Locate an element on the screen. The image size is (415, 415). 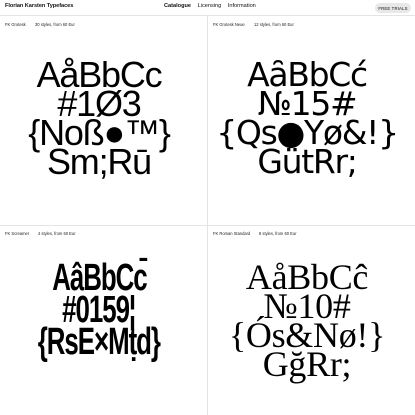
nav-information: Information is located at coordinates (242, 6).